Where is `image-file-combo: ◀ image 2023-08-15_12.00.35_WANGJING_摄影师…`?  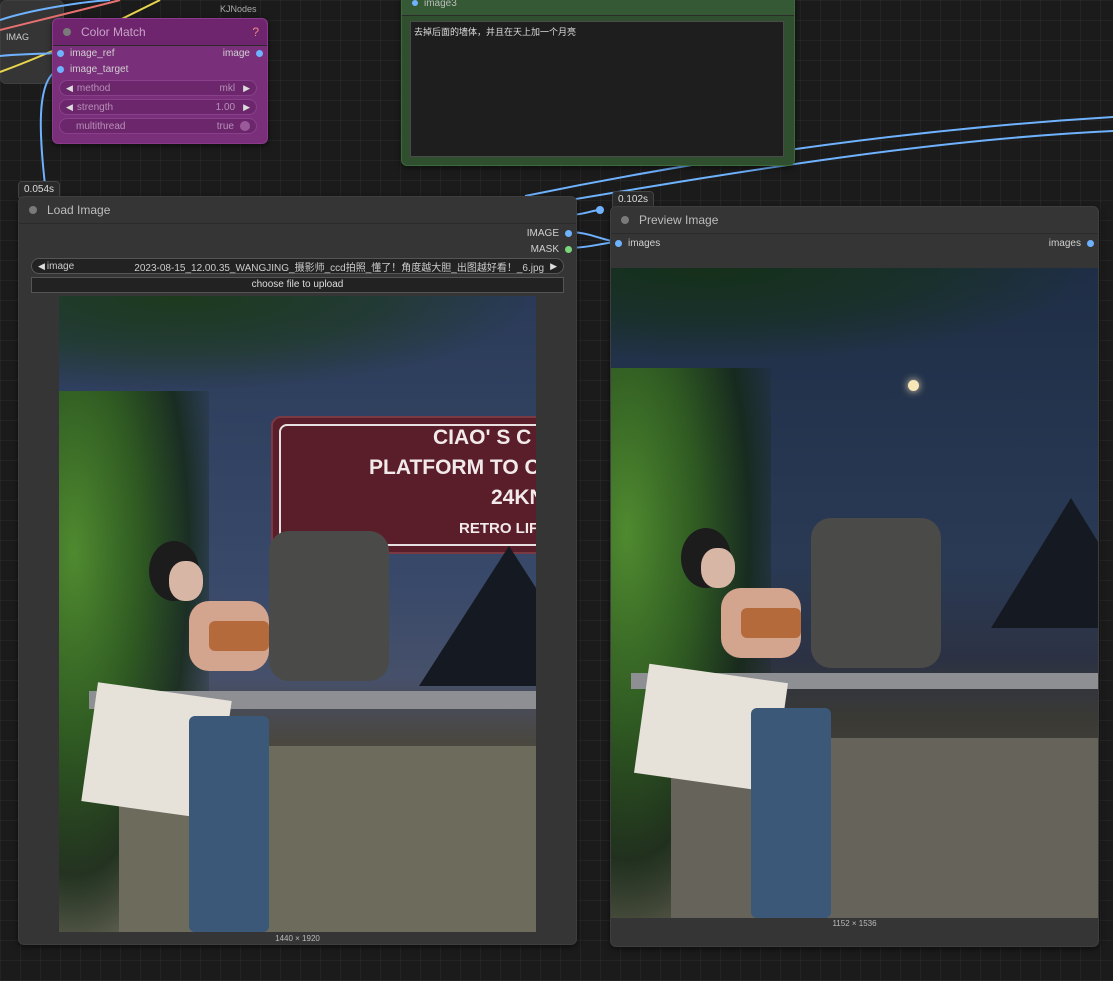
image-file-combo: ◀ image 2023-08-15_12.00.35_WANGJING_摄影师… is located at coordinates (297, 266).